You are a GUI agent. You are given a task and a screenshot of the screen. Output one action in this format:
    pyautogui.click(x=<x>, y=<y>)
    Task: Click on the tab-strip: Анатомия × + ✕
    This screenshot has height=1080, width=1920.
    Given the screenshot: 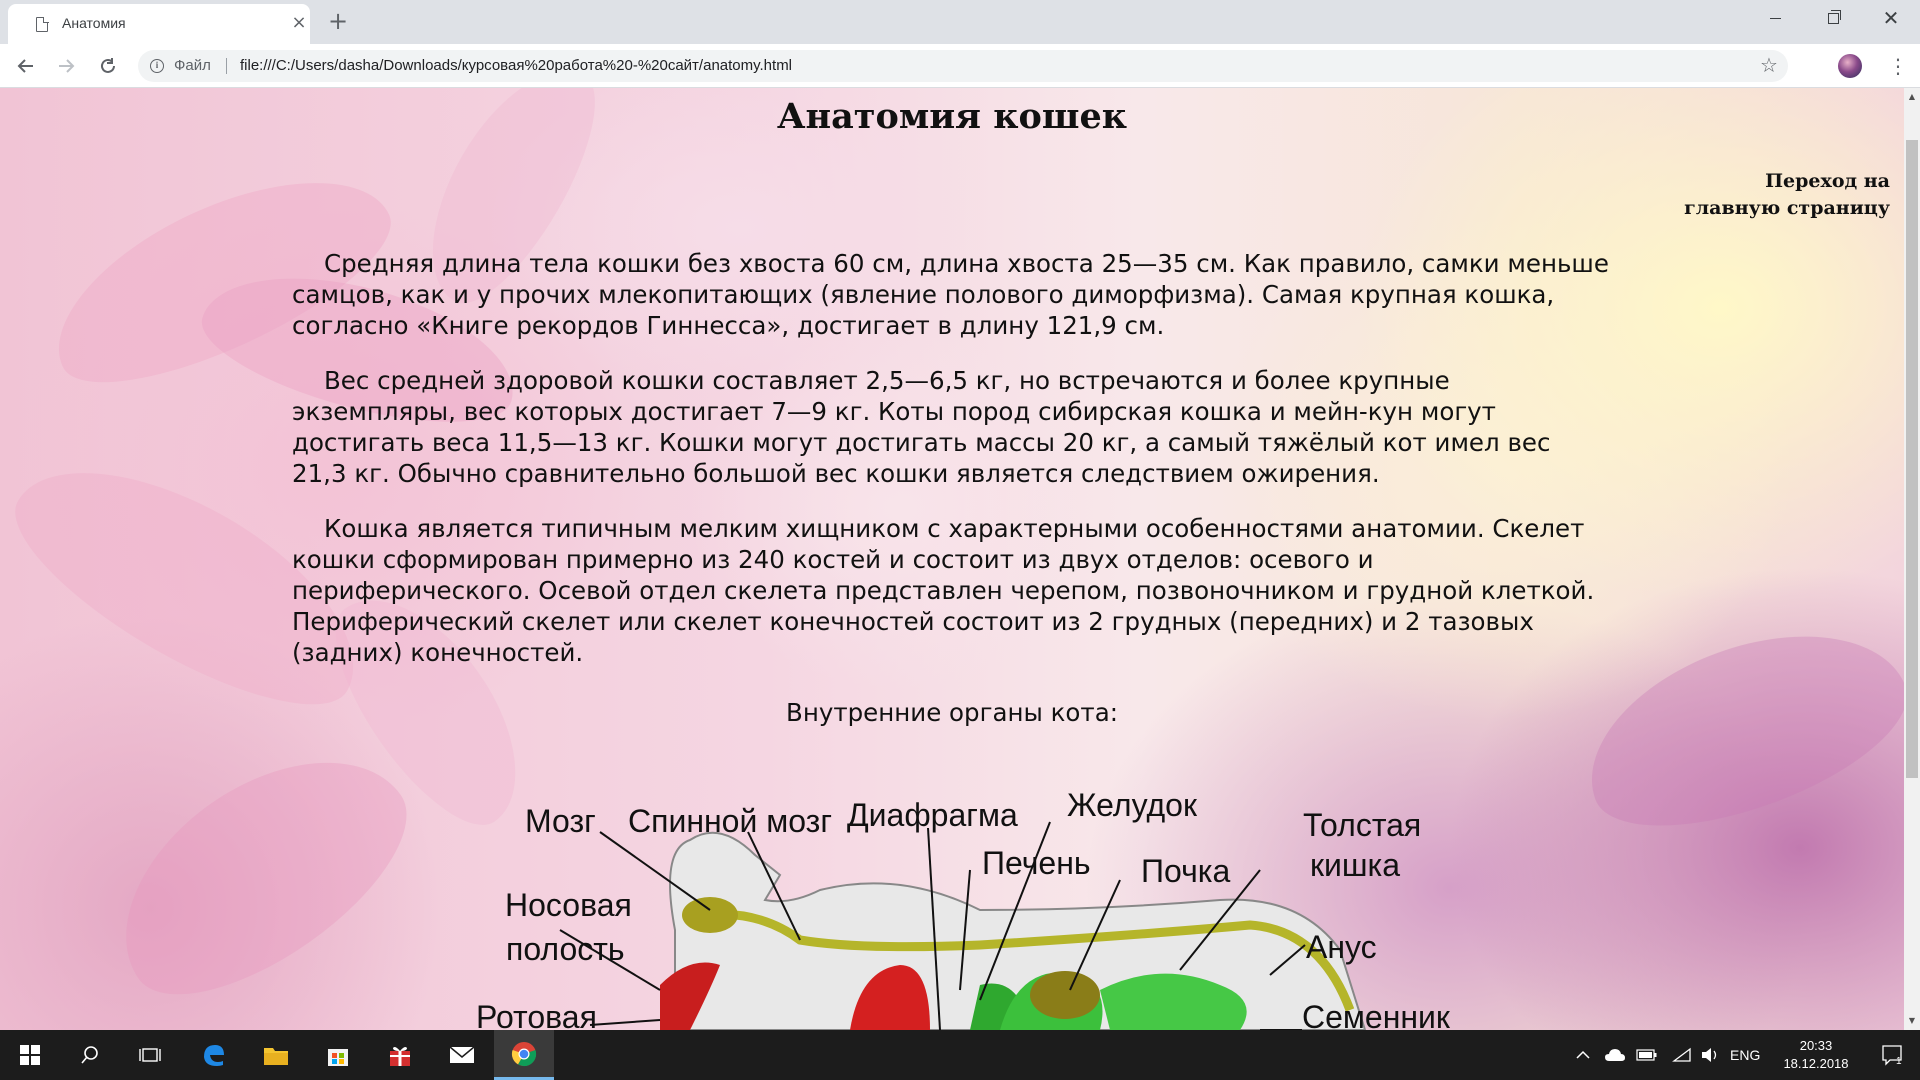 What is the action you would take?
    pyautogui.click(x=960, y=22)
    